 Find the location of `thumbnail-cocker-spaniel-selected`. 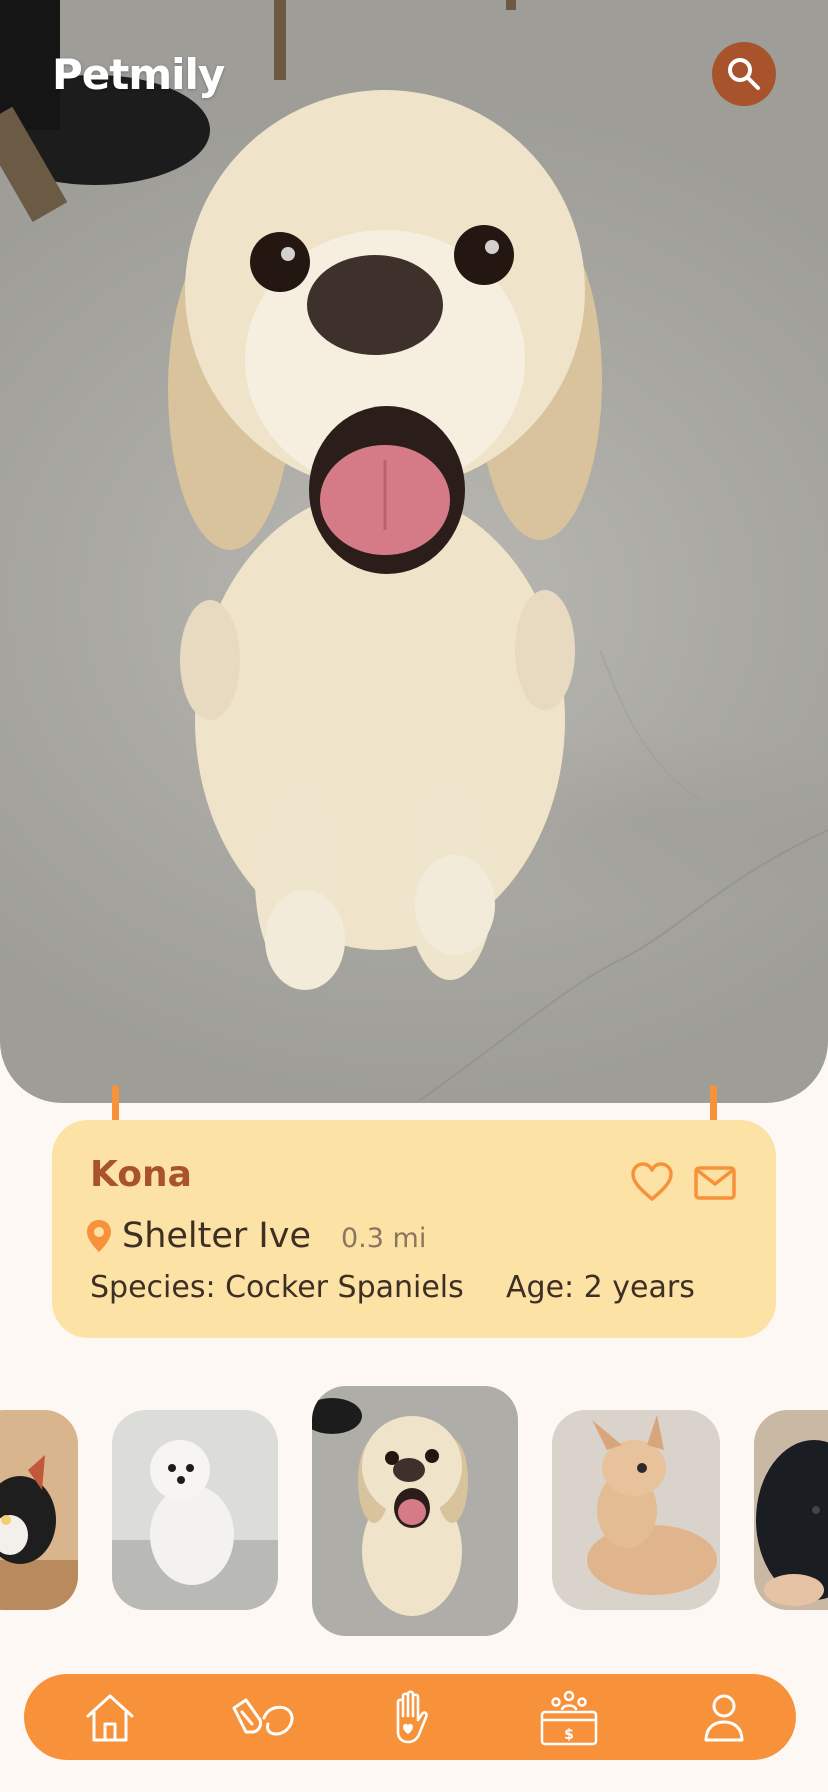

thumbnail-cocker-spaniel-selected is located at coordinates (415, 1511).